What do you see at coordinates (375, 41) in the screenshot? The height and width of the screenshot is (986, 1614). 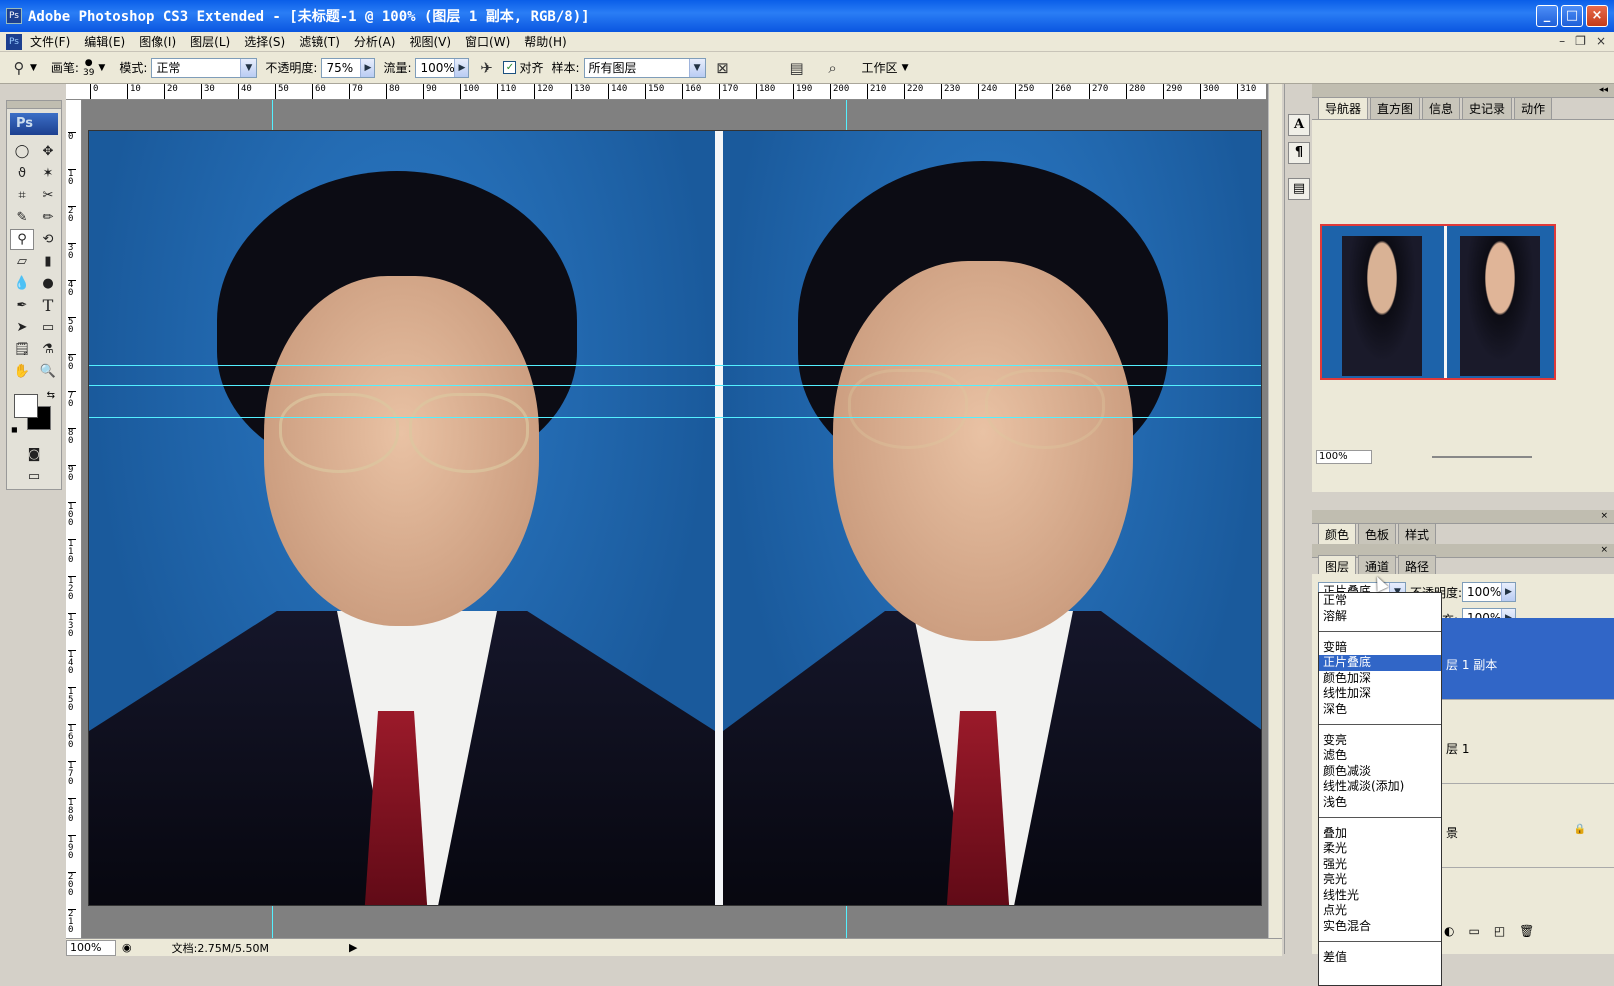 I see `menu-analysis: 分析(A)` at bounding box center [375, 41].